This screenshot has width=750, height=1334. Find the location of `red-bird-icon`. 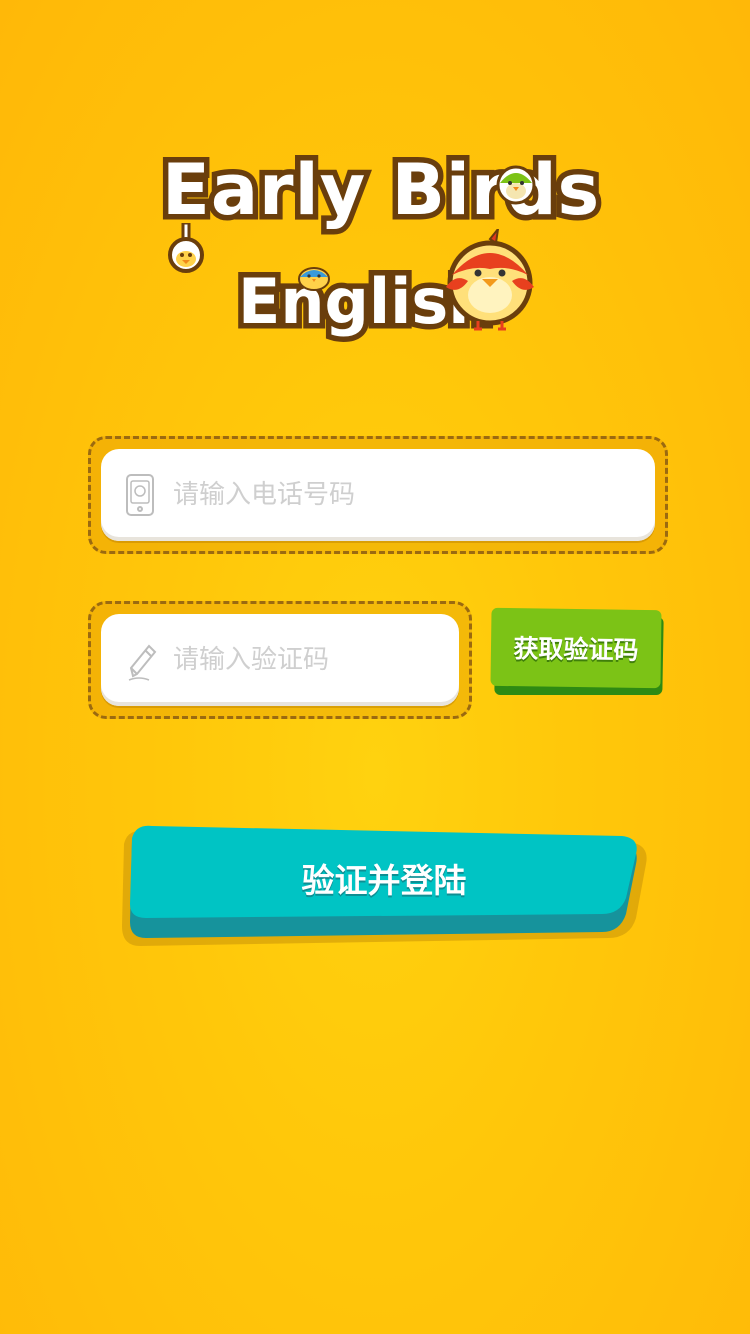

red-bird-icon is located at coordinates (490, 280).